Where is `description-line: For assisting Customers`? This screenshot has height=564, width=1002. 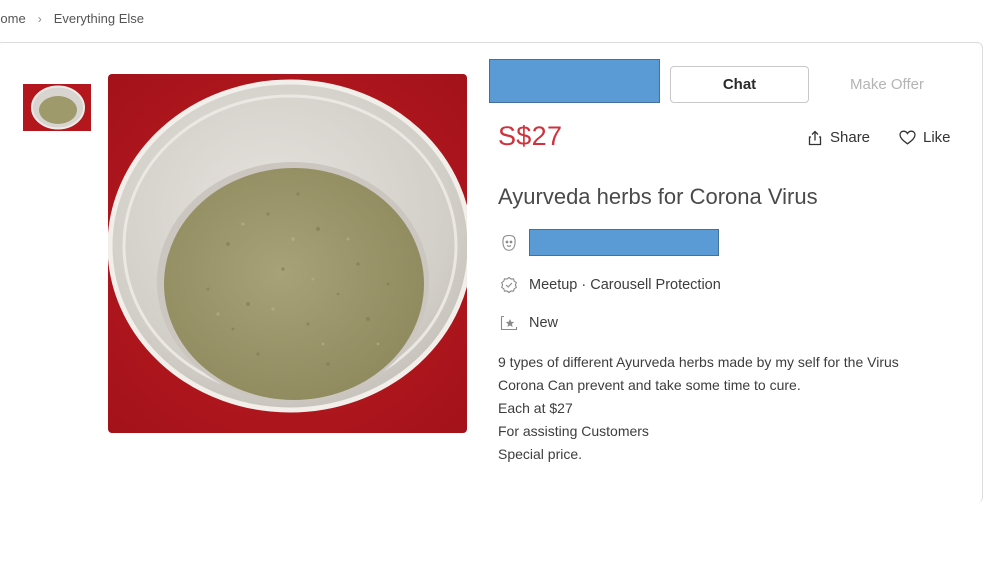 description-line: For assisting Customers is located at coordinates (573, 431).